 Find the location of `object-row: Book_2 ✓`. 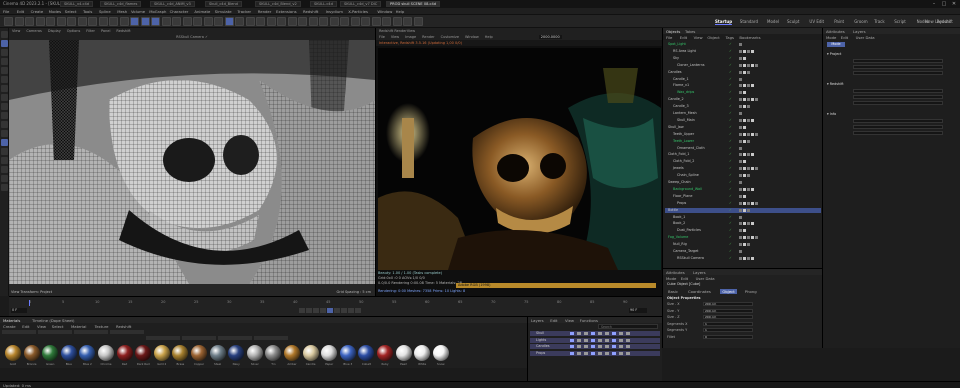

object-row: Book_2 ✓ is located at coordinates (743, 223).